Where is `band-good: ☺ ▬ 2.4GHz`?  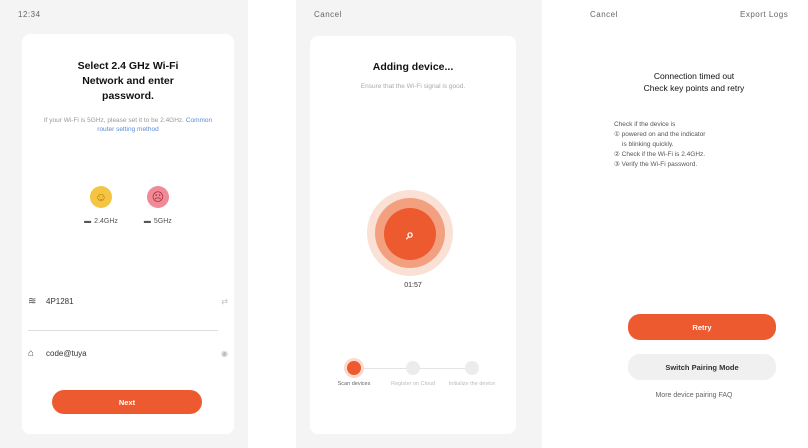 band-good: ☺ ▬ 2.4GHz is located at coordinates (101, 205).